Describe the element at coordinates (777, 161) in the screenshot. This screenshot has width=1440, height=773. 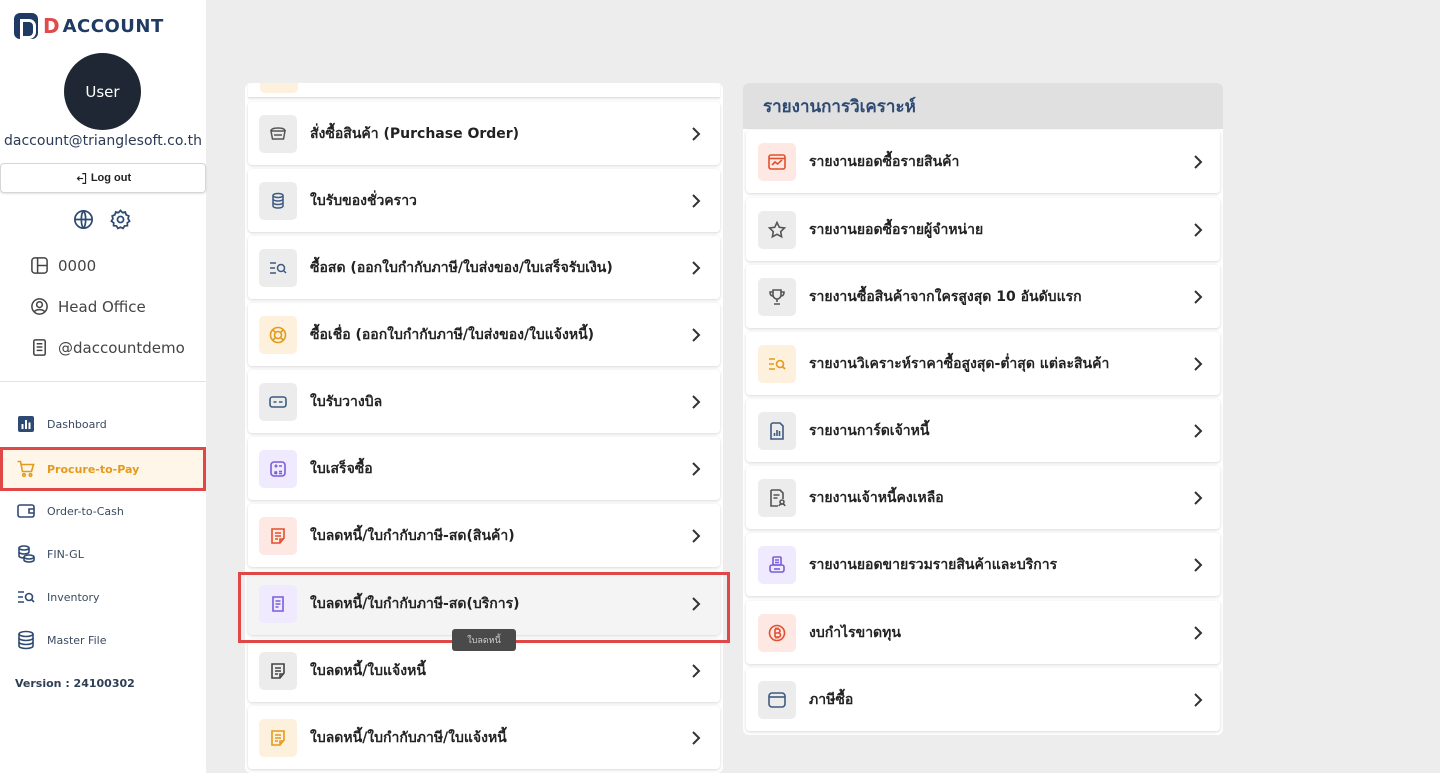
I see `trend-chart-icon` at that location.